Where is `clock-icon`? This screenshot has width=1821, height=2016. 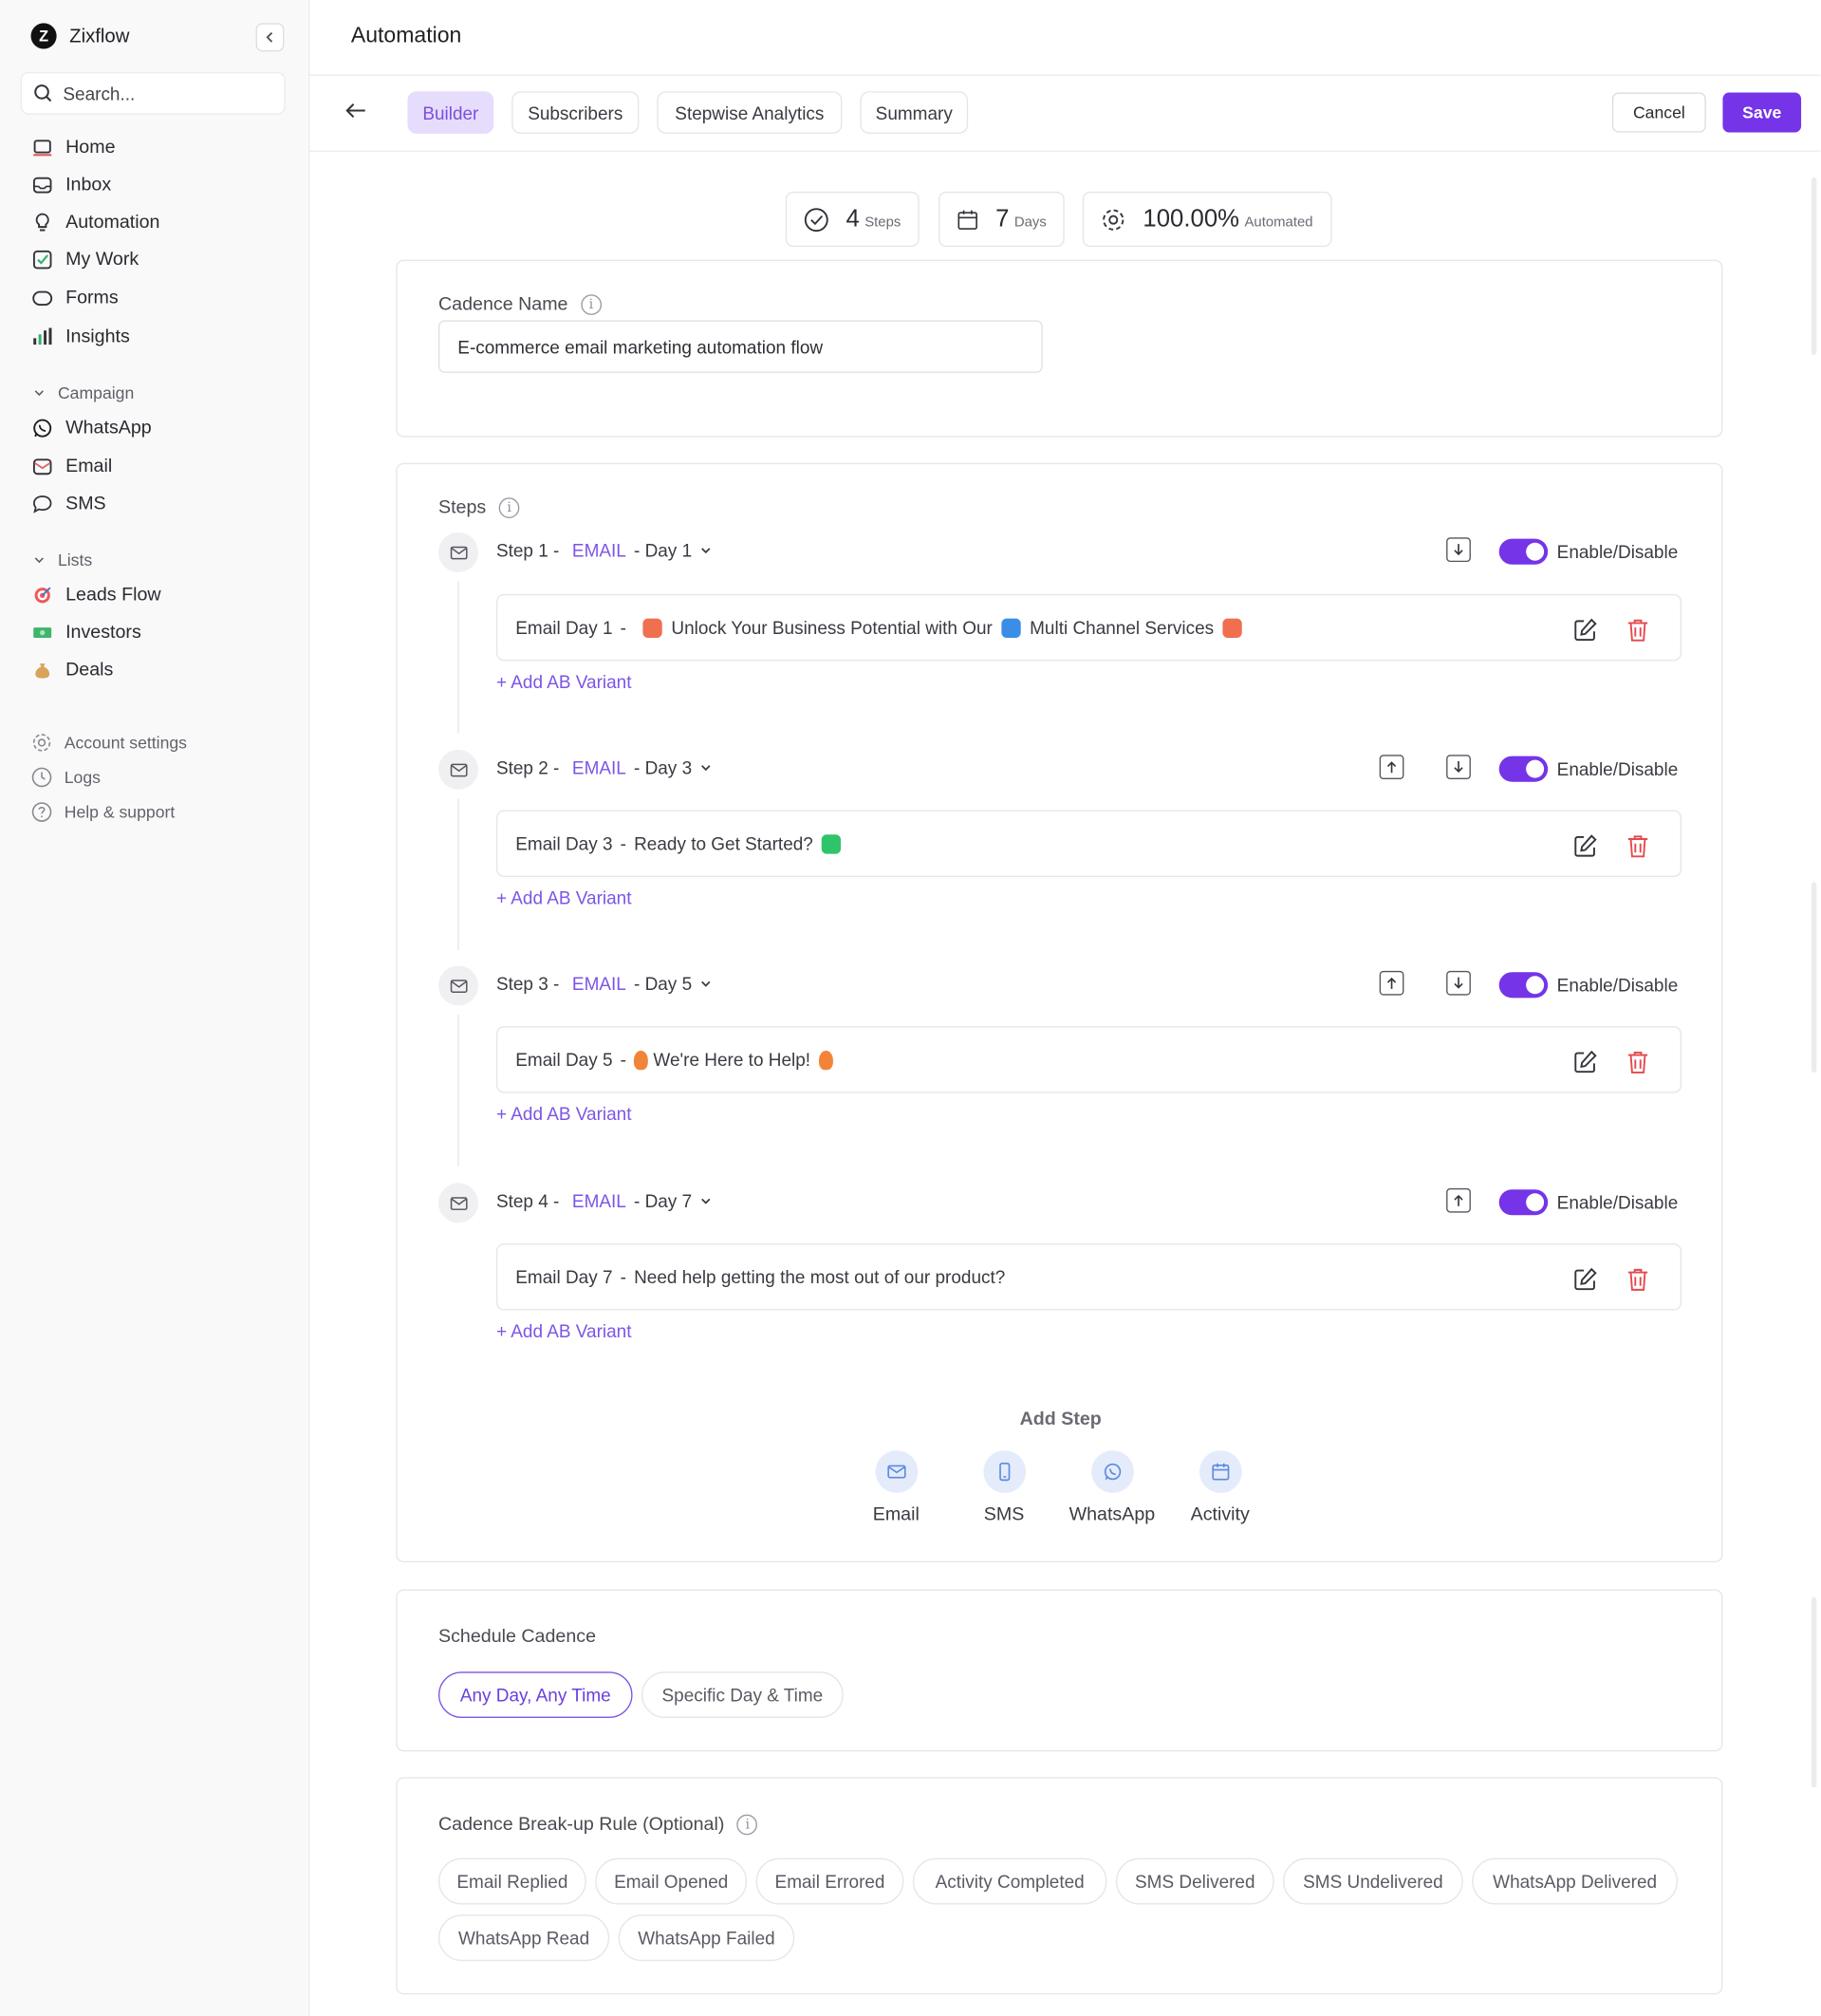 clock-icon is located at coordinates (41, 778).